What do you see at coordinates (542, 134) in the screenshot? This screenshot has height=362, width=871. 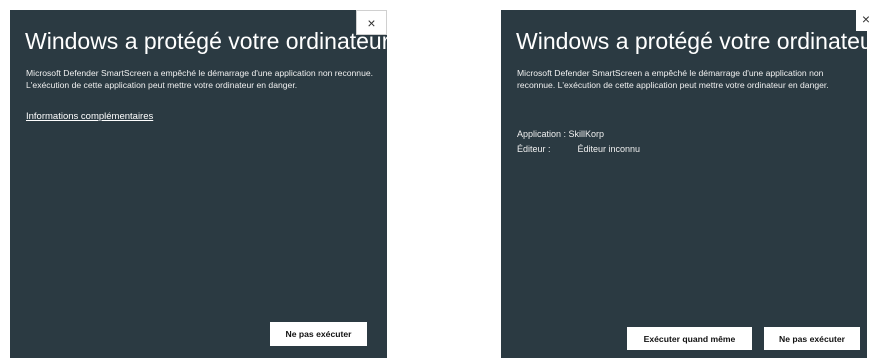 I see `application-label: Application :` at bounding box center [542, 134].